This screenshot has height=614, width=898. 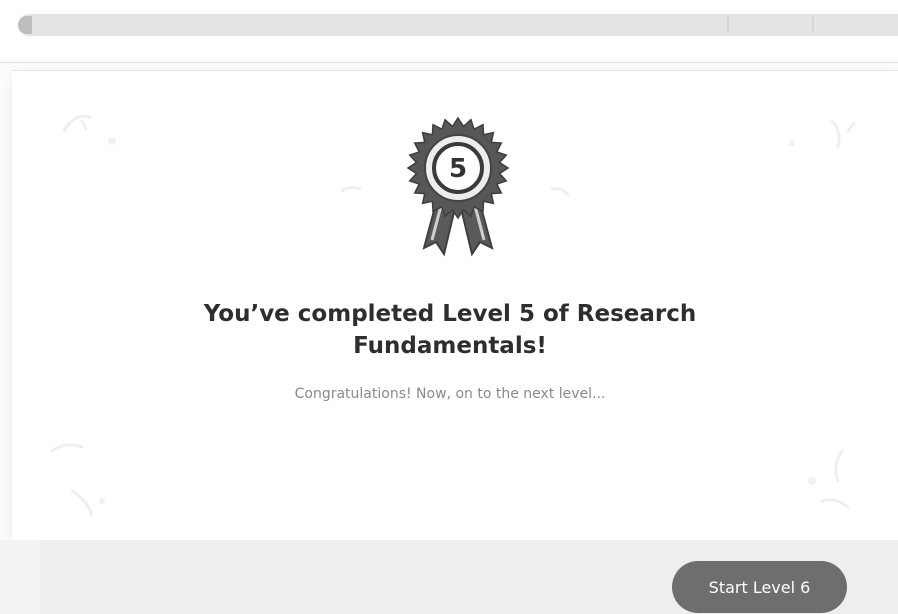 I want to click on start-next-level-button: Start Level 6, so click(x=759, y=587).